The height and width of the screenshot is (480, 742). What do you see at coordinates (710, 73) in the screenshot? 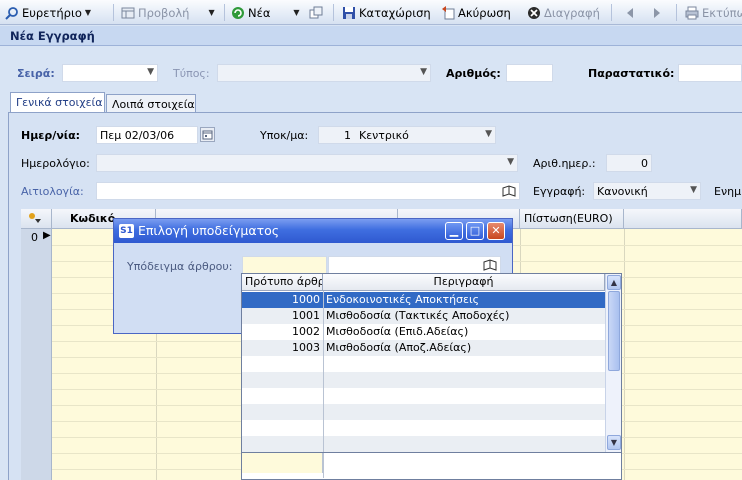
I see `parastatiko-input` at bounding box center [710, 73].